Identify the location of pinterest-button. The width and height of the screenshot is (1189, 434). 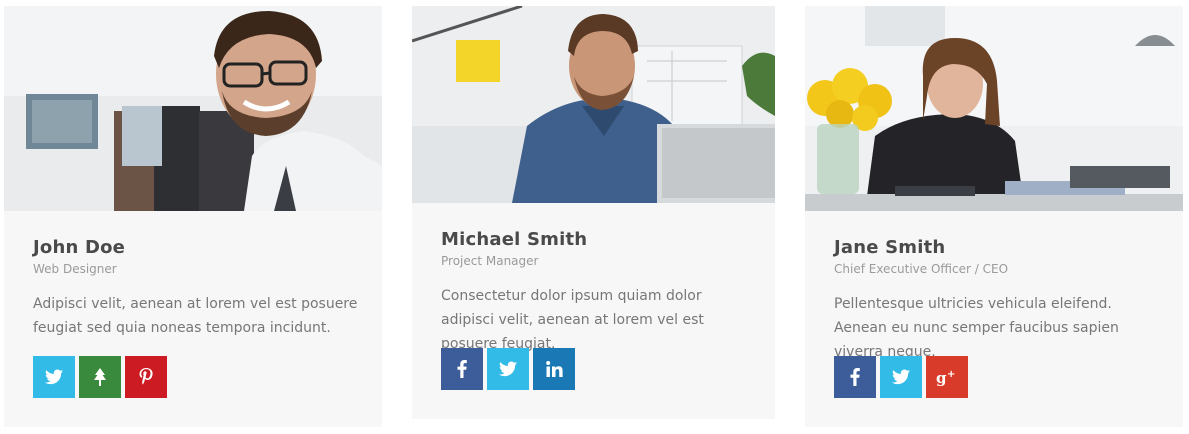
(146, 377).